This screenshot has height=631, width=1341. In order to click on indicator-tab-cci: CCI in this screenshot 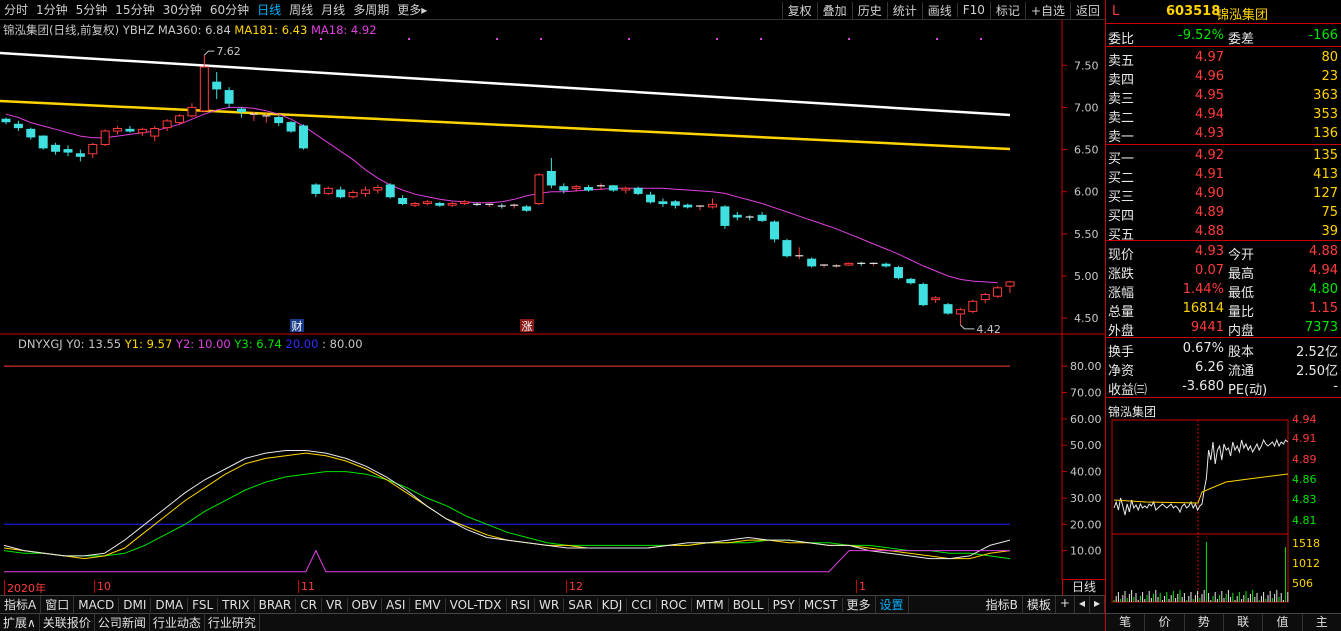, I will do `click(642, 604)`.